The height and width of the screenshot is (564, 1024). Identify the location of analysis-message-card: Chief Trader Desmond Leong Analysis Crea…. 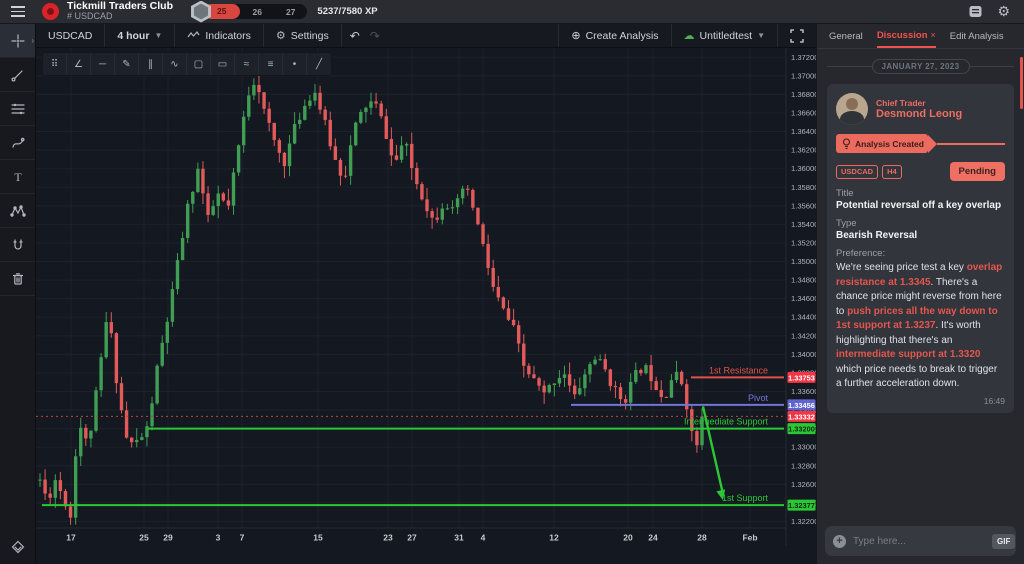
(920, 248).